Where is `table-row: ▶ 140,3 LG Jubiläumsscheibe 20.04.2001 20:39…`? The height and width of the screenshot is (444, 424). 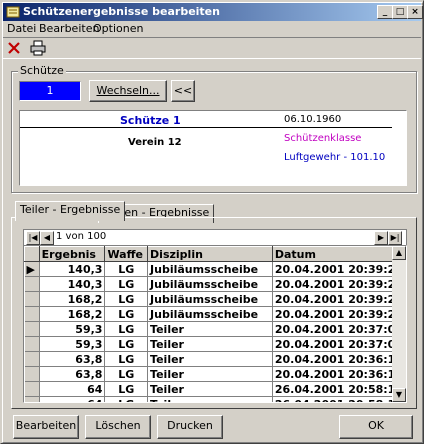 table-row: ▶ 140,3 LG Jubiläumsscheibe 20.04.2001 20:39… is located at coordinates (215, 269).